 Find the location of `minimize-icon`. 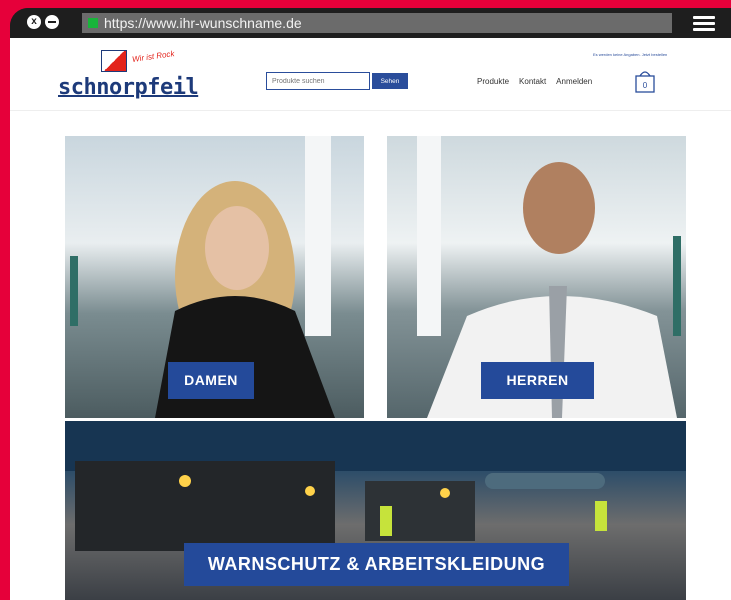

minimize-icon is located at coordinates (52, 22).